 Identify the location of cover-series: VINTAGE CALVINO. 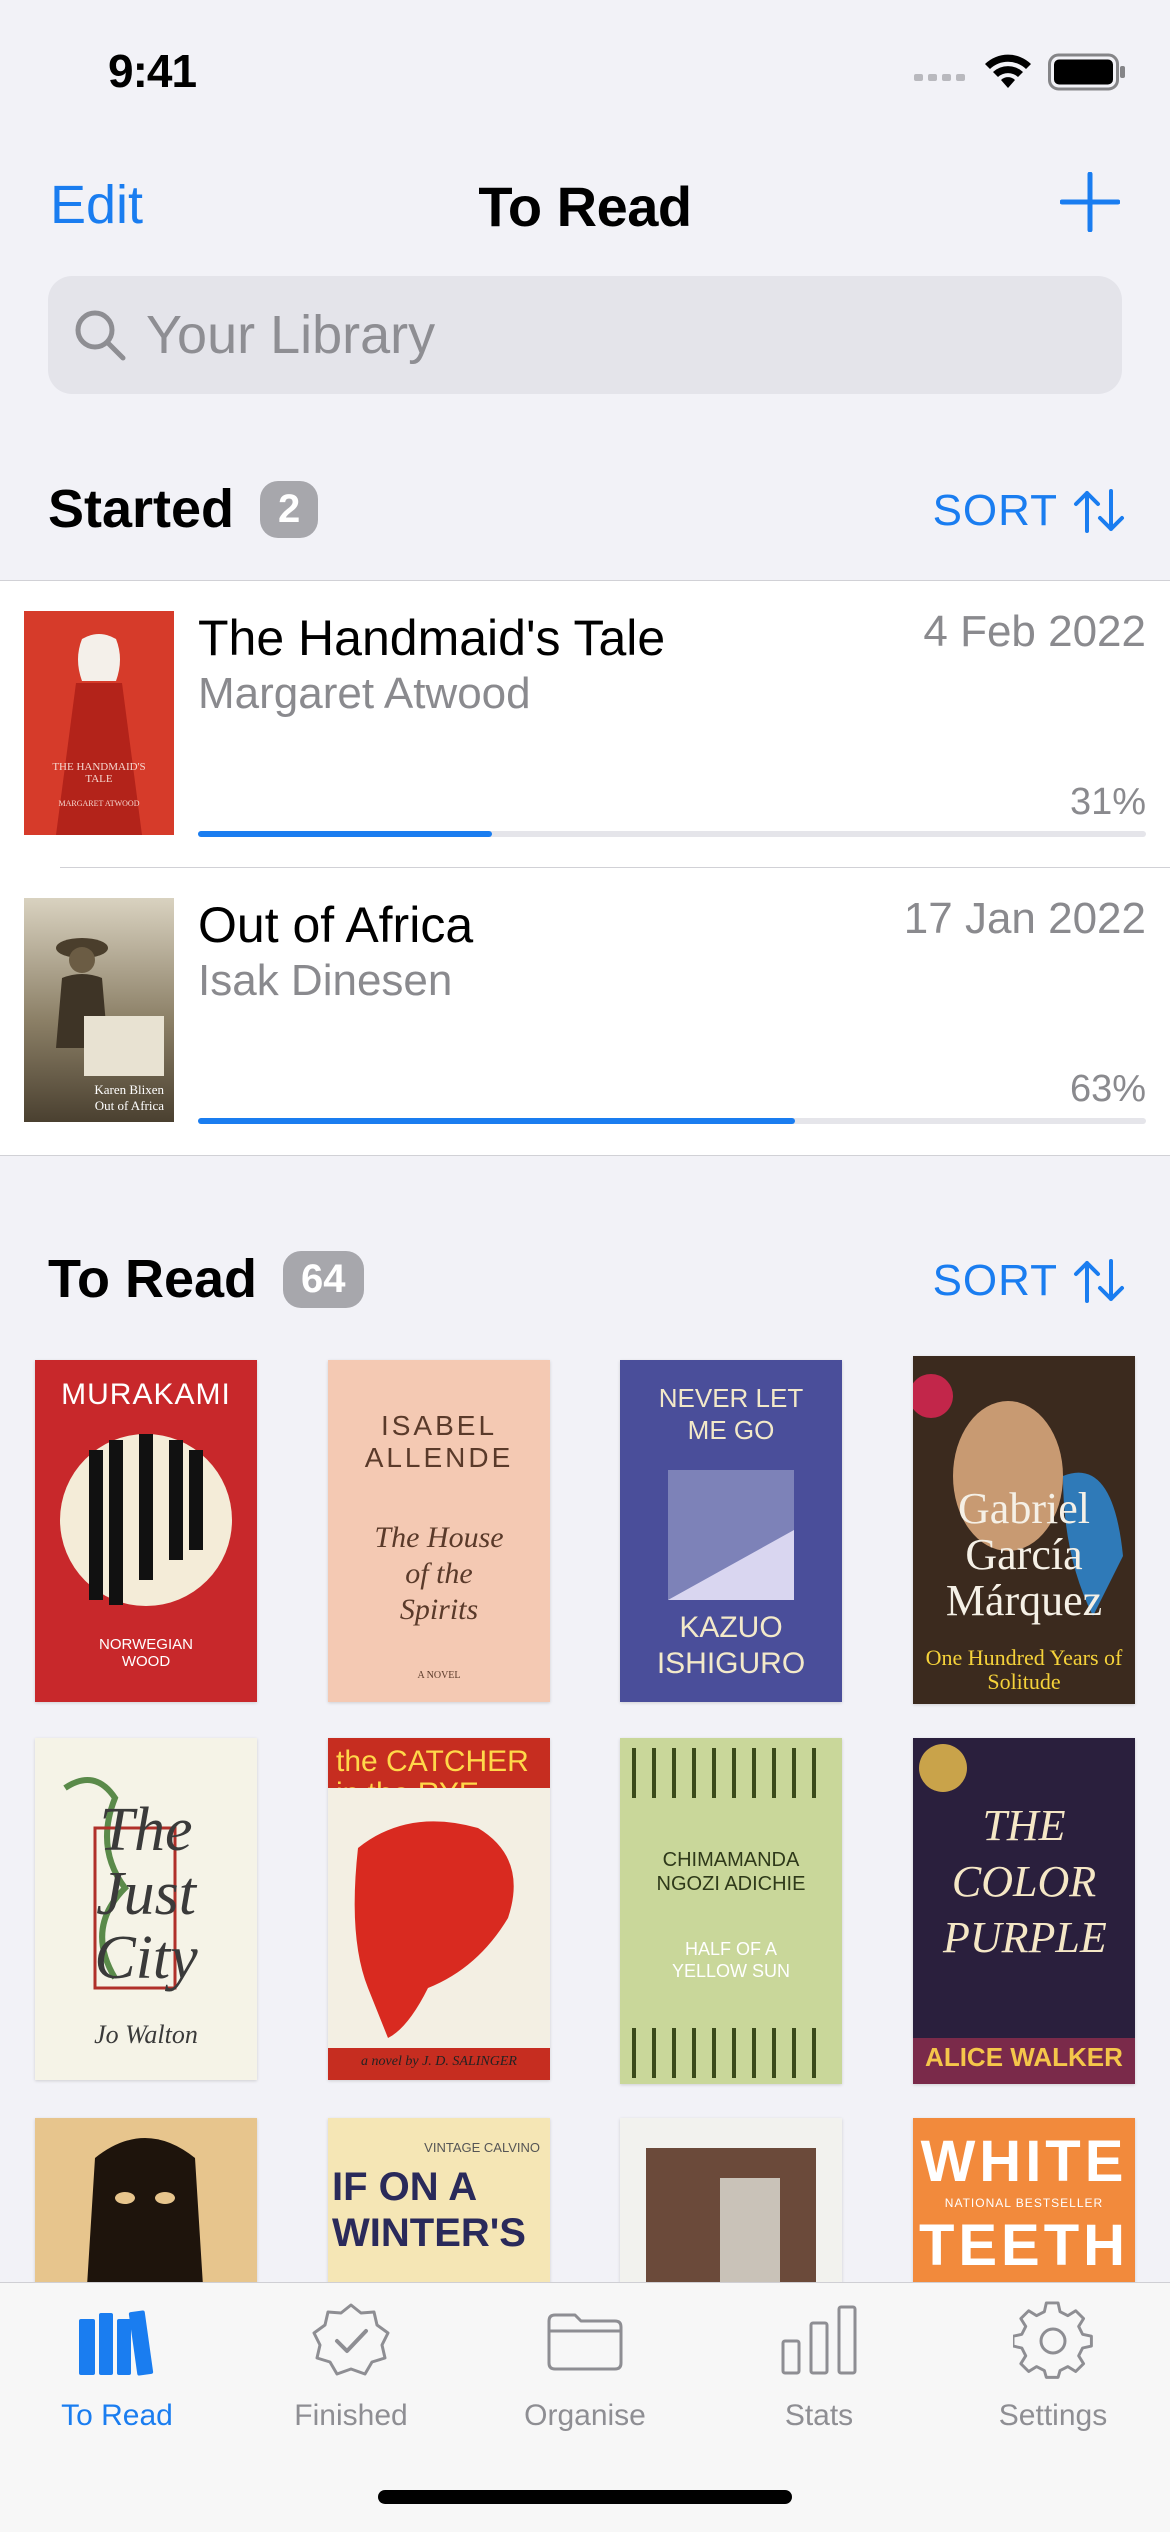
(482, 2147).